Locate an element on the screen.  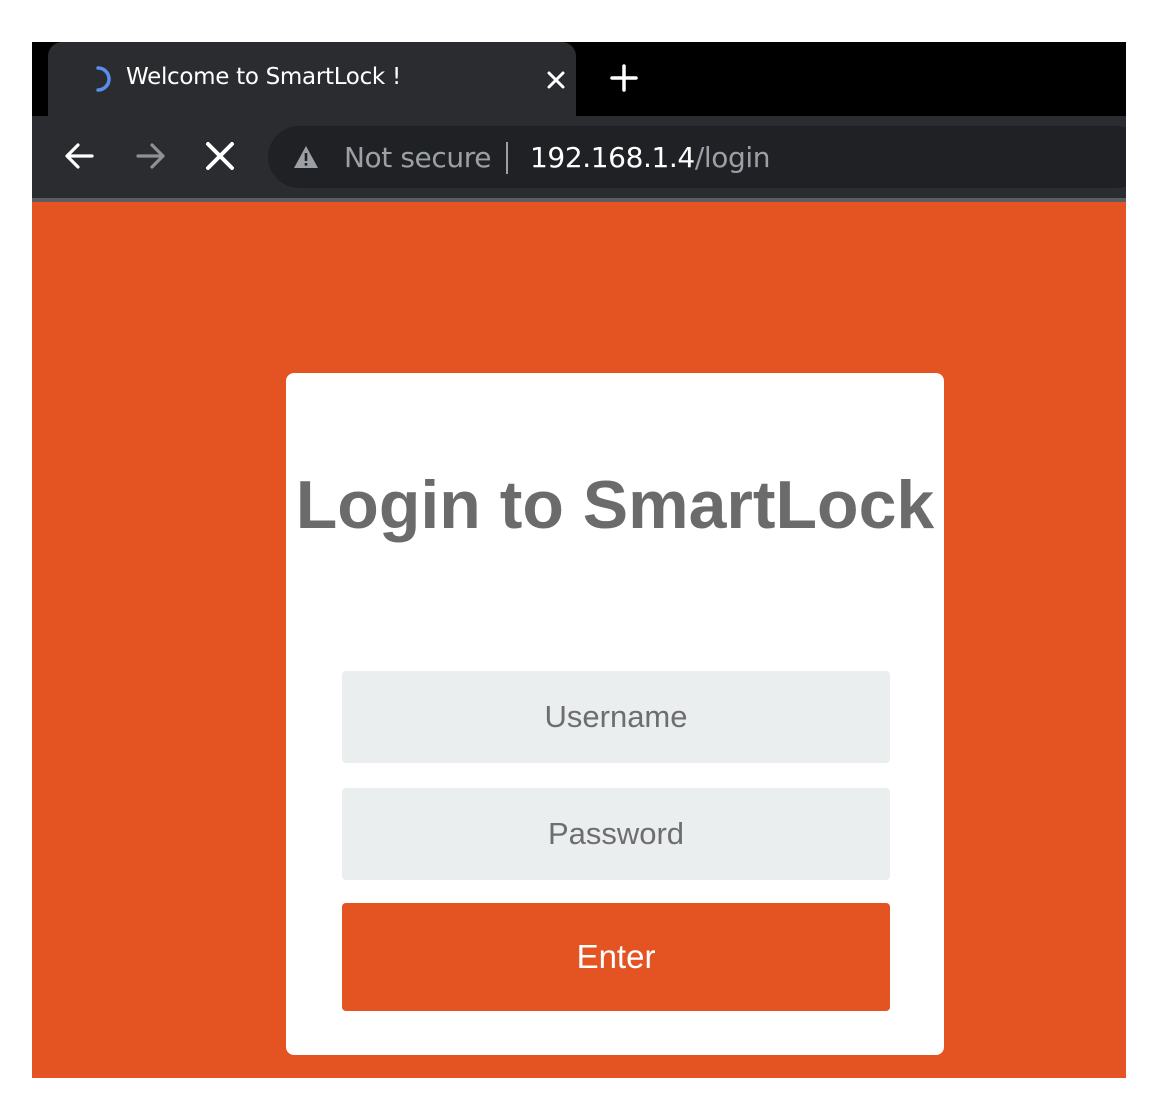
url-path: /login is located at coordinates (732, 157).